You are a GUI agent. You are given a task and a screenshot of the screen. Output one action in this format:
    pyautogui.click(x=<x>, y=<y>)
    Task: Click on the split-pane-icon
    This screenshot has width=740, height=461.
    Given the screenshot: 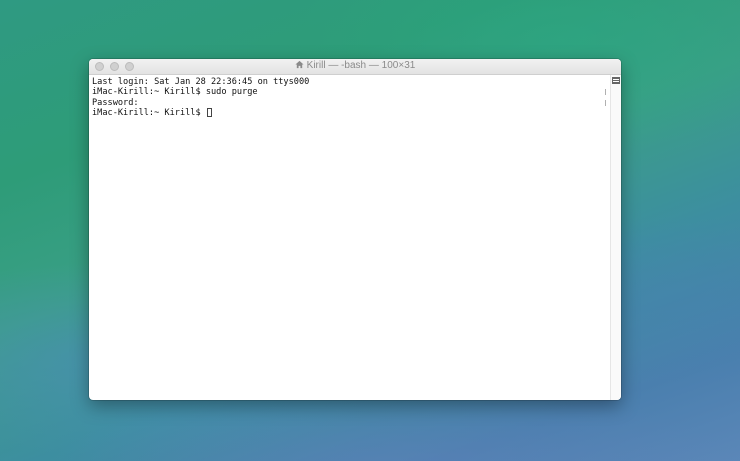 What is the action you would take?
    pyautogui.click(x=616, y=80)
    